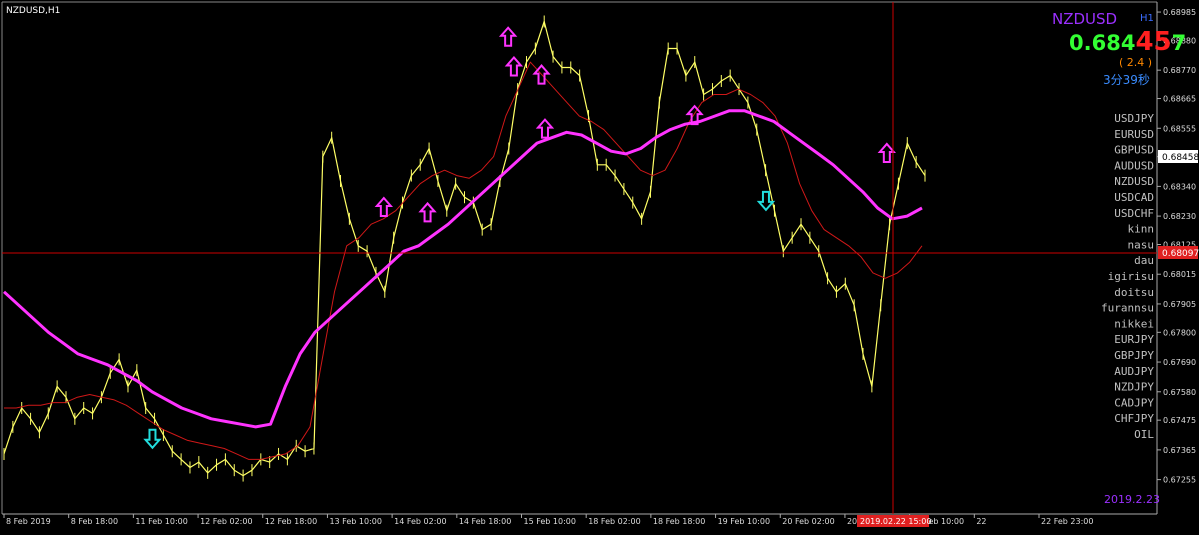 The width and height of the screenshot is (1199, 535). I want to click on y-tick-label: 0.68770, so click(1179, 70).